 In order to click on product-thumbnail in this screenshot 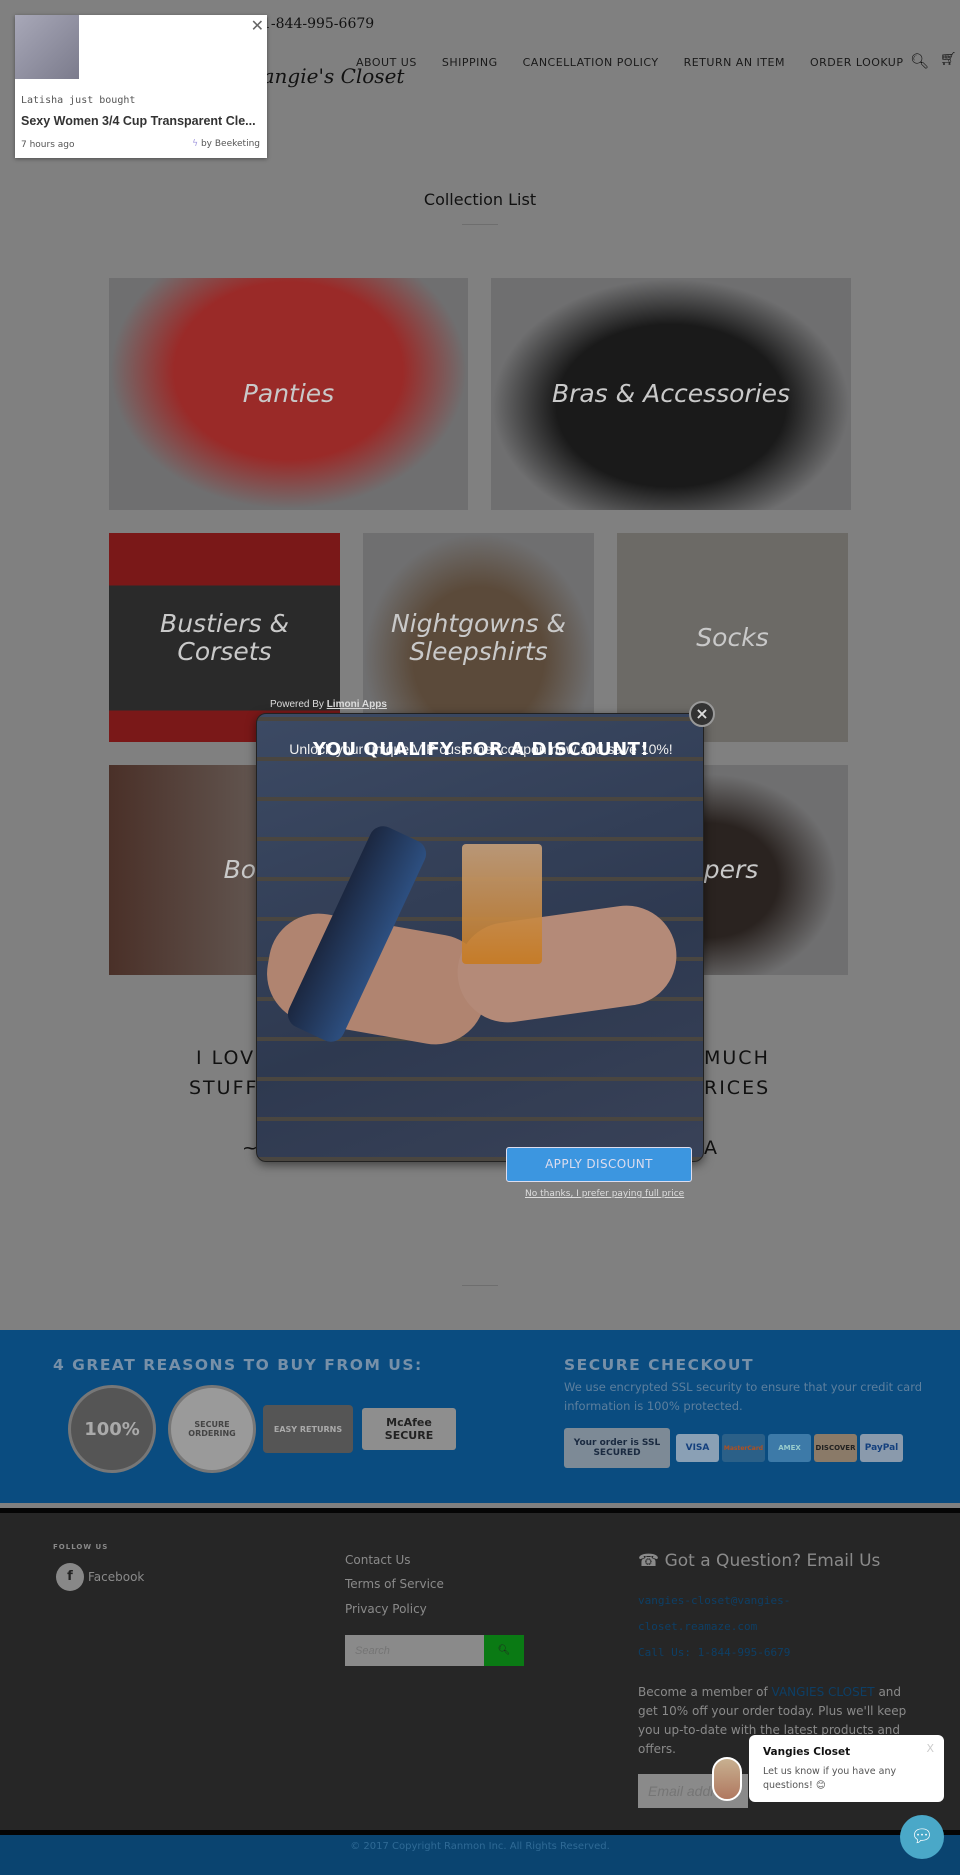, I will do `click(47, 47)`.